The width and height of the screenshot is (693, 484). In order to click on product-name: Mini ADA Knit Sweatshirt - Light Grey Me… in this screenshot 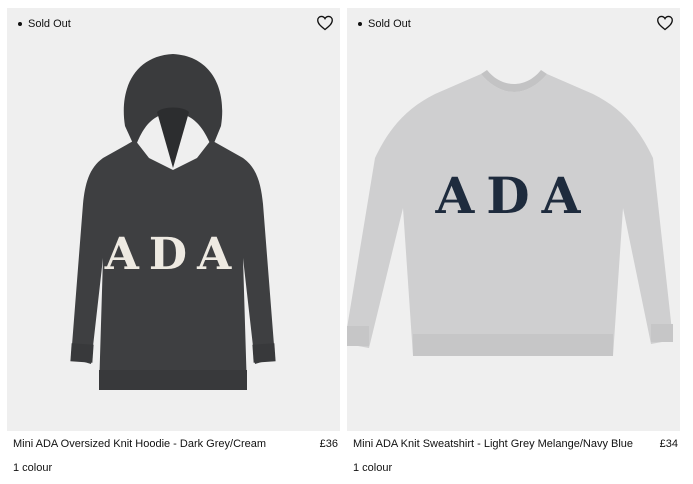, I will do `click(493, 444)`.